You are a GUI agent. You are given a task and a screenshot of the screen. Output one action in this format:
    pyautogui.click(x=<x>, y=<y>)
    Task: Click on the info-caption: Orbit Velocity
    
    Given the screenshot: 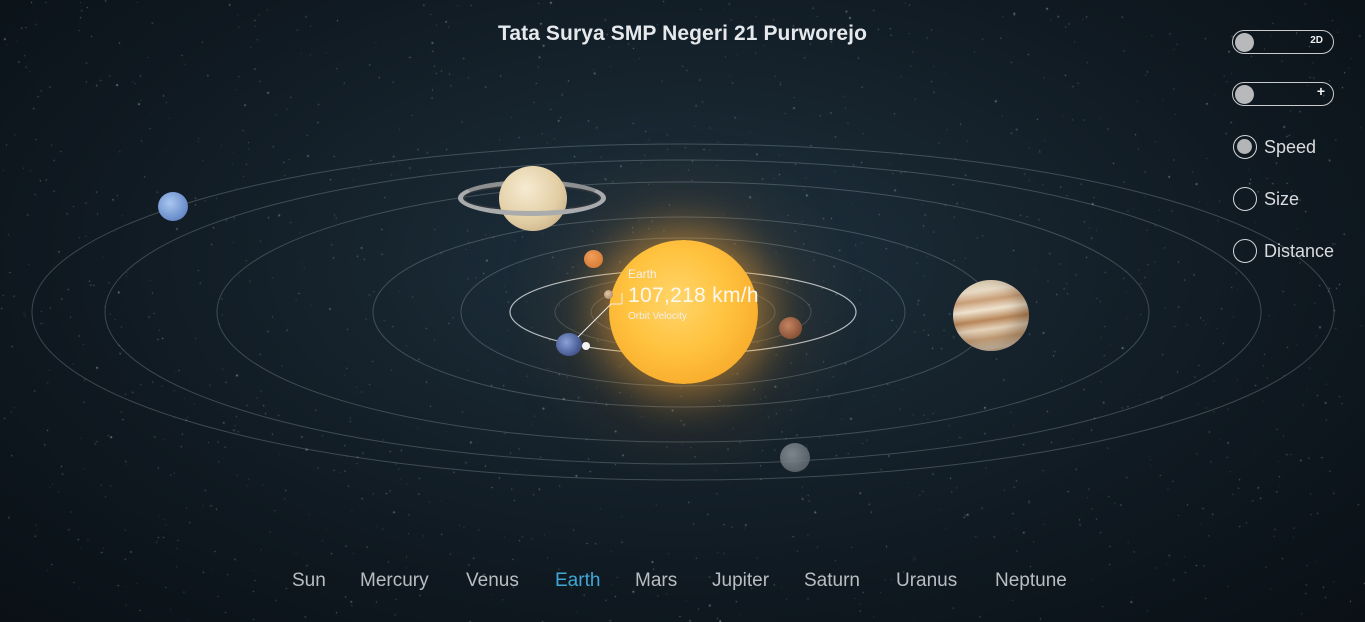 What is the action you would take?
    pyautogui.click(x=657, y=316)
    